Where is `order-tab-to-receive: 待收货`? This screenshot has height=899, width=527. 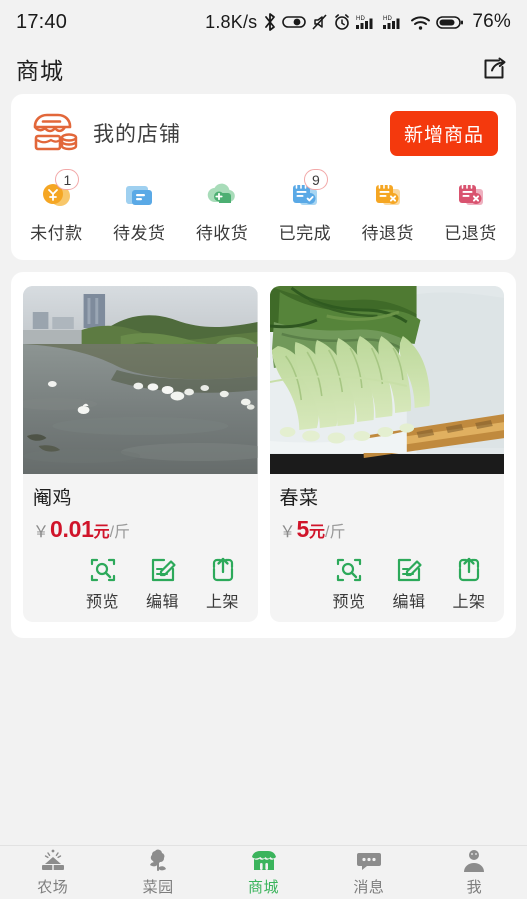 order-tab-to-receive: 待收货 is located at coordinates (222, 208).